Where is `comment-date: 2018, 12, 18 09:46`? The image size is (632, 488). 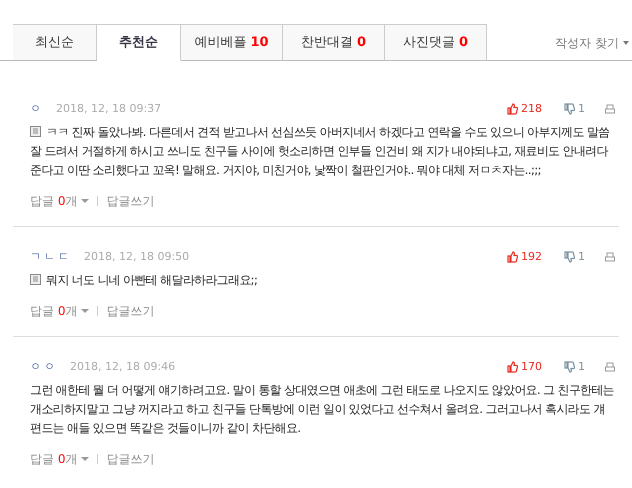 comment-date: 2018, 12, 18 09:46 is located at coordinates (123, 366).